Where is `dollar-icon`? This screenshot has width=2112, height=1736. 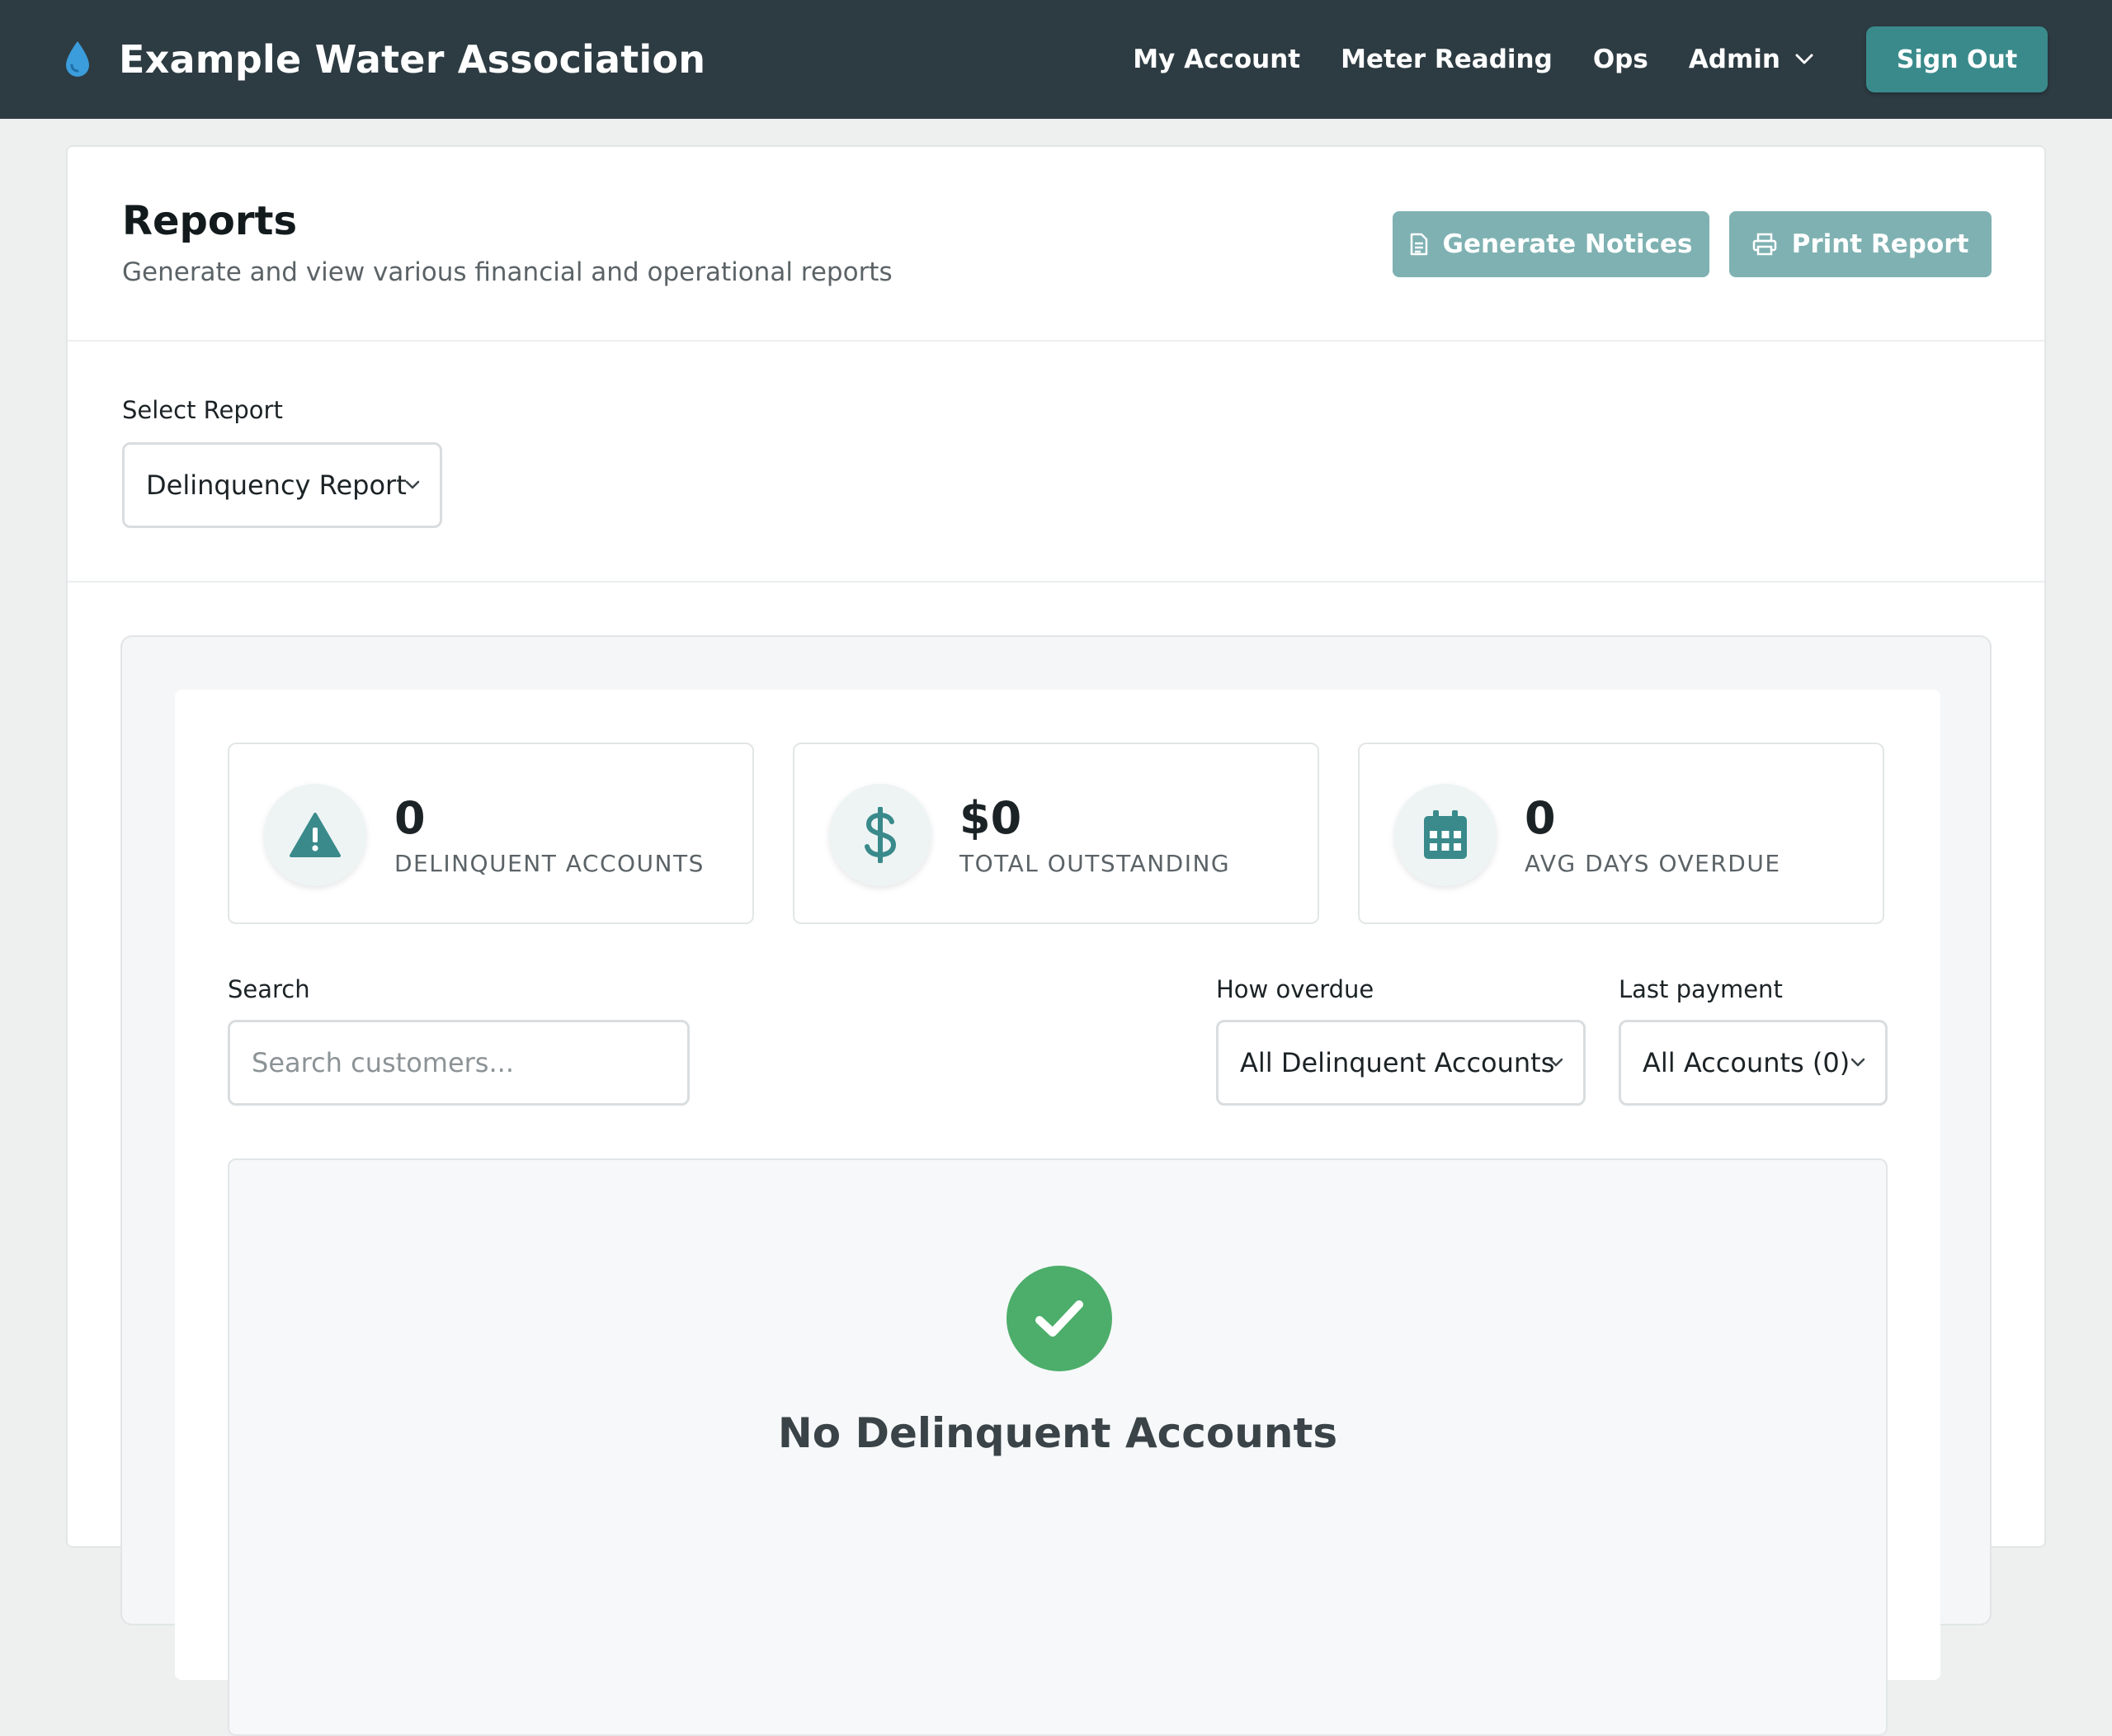 dollar-icon is located at coordinates (880, 835).